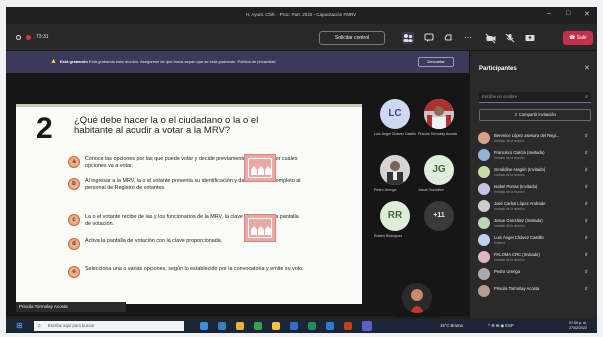  What do you see at coordinates (74, 244) in the screenshot?
I see `option-letter: d` at bounding box center [74, 244].